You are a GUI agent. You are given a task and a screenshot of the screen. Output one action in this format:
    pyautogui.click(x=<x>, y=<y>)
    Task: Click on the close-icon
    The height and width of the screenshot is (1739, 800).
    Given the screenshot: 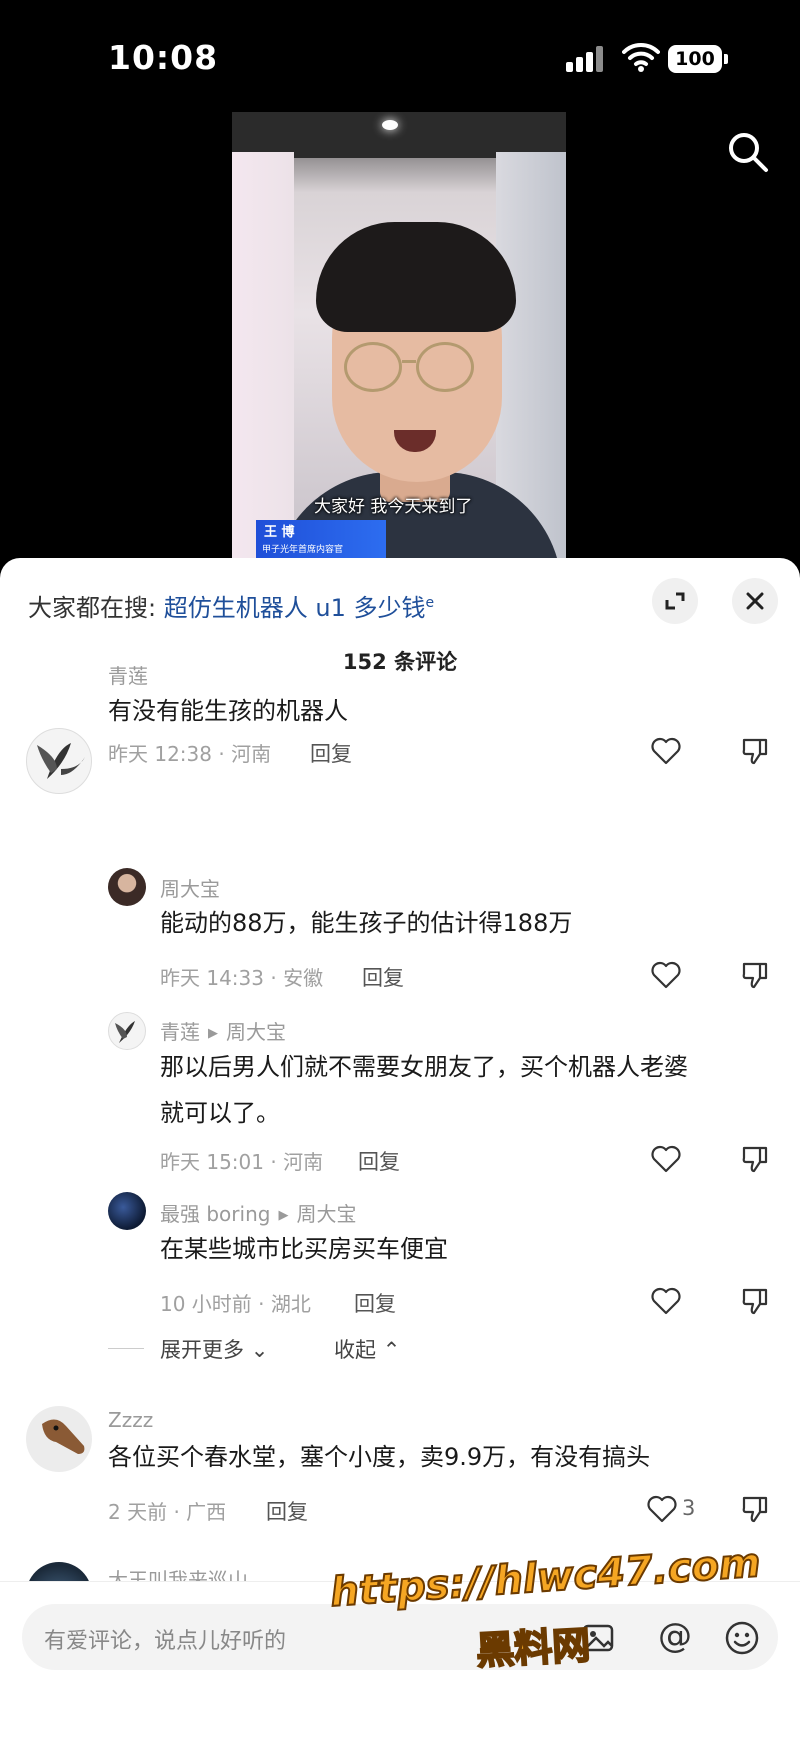 What is the action you would take?
    pyautogui.click(x=755, y=601)
    